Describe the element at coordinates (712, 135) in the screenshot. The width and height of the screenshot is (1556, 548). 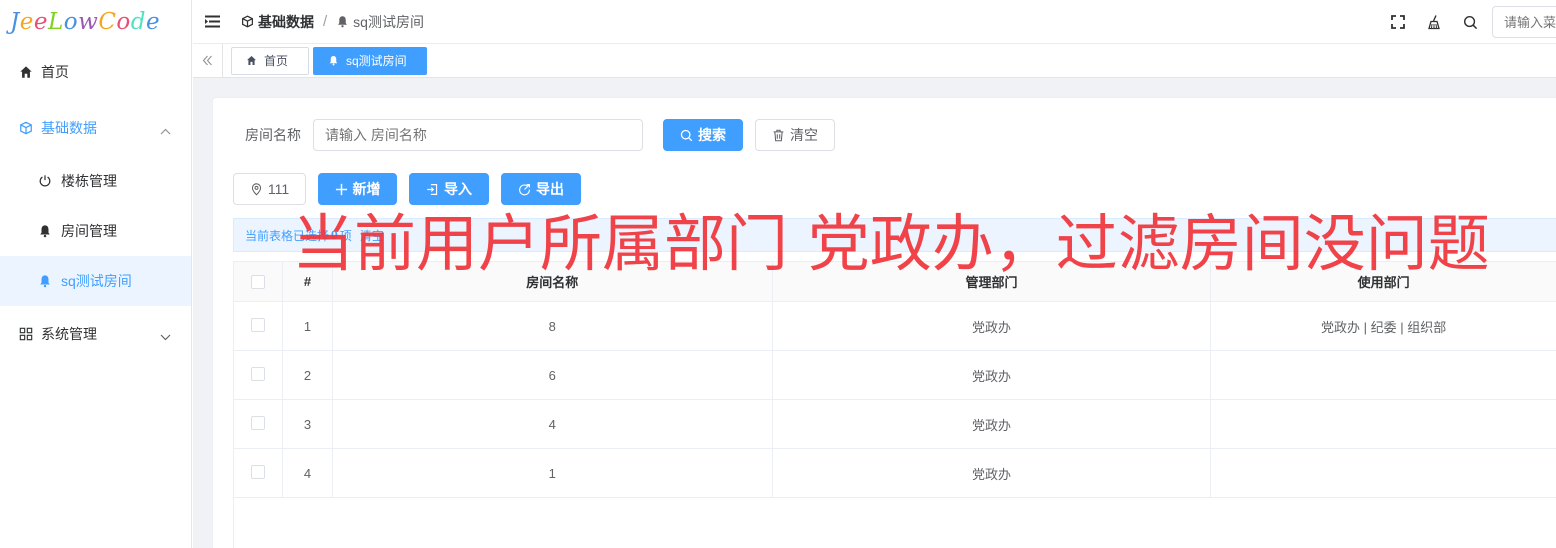
I see `button-label: 搜索` at that location.